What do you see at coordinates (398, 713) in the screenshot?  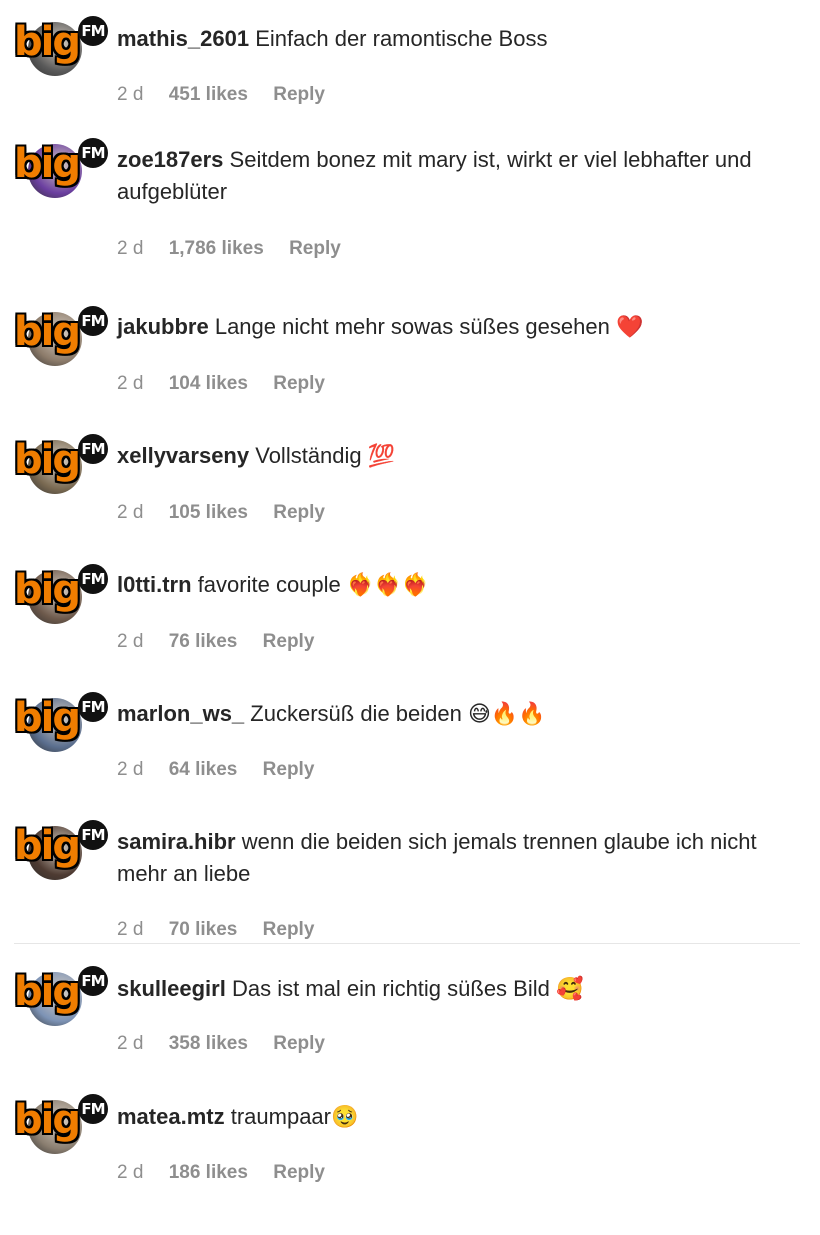 I see `comment-body: Zuckersüß die beiden 😅🔥🔥` at bounding box center [398, 713].